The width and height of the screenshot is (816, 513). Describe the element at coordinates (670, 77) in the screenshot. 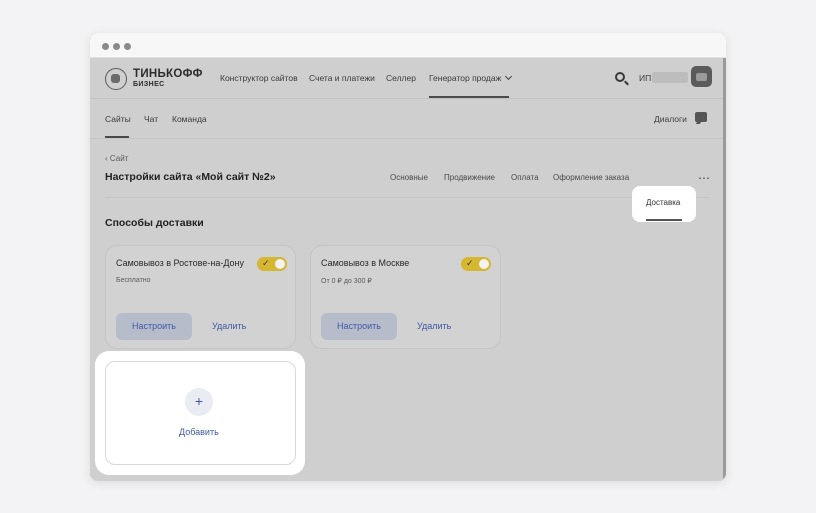

I see `account-name-redacted` at that location.